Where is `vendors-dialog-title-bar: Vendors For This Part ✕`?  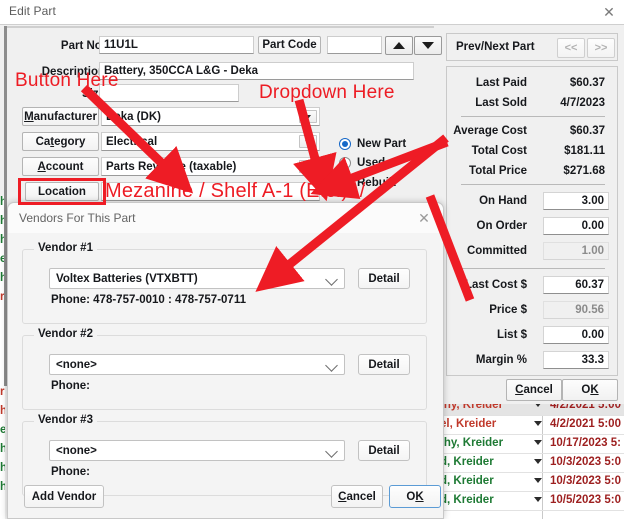
vendors-dialog-title-bar: Vendors For This Part ✕ is located at coordinates (225, 218).